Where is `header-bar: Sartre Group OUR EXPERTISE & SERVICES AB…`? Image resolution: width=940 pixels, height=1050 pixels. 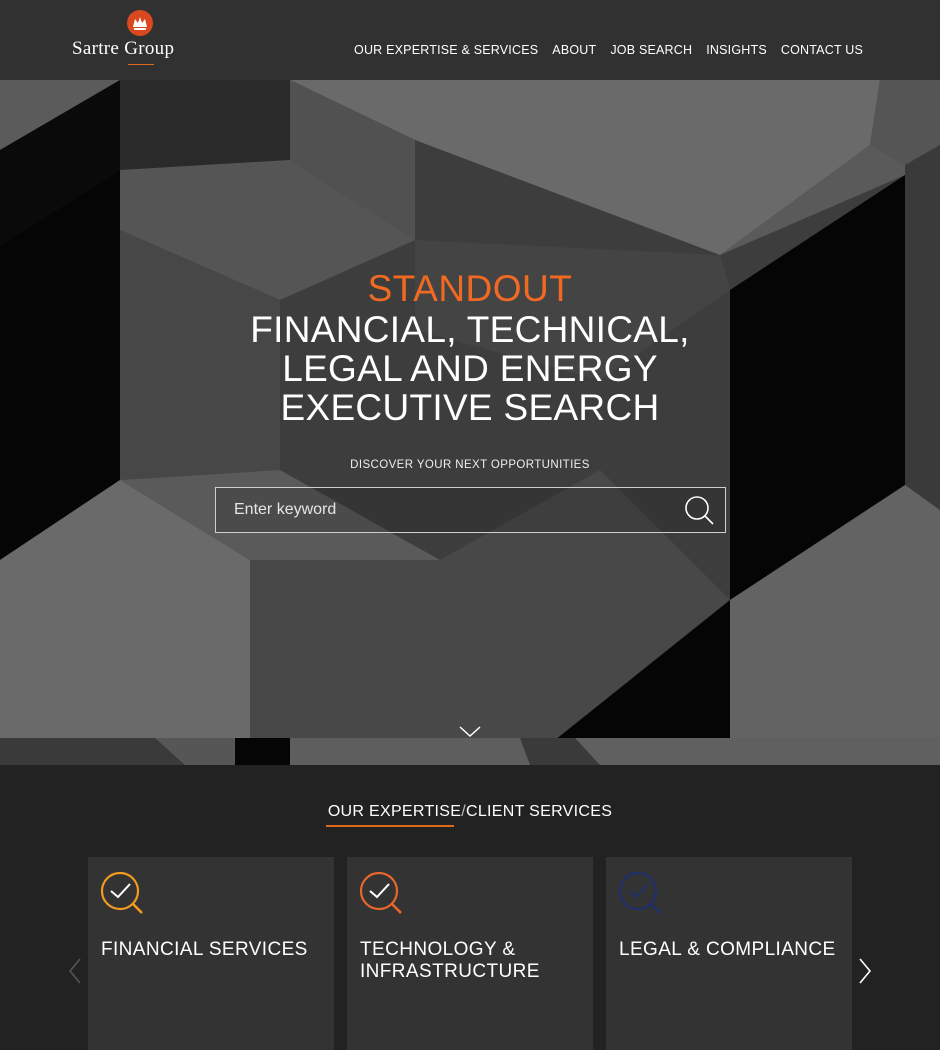
header-bar: Sartre Group OUR EXPERTISE & SERVICES AB… is located at coordinates (470, 40).